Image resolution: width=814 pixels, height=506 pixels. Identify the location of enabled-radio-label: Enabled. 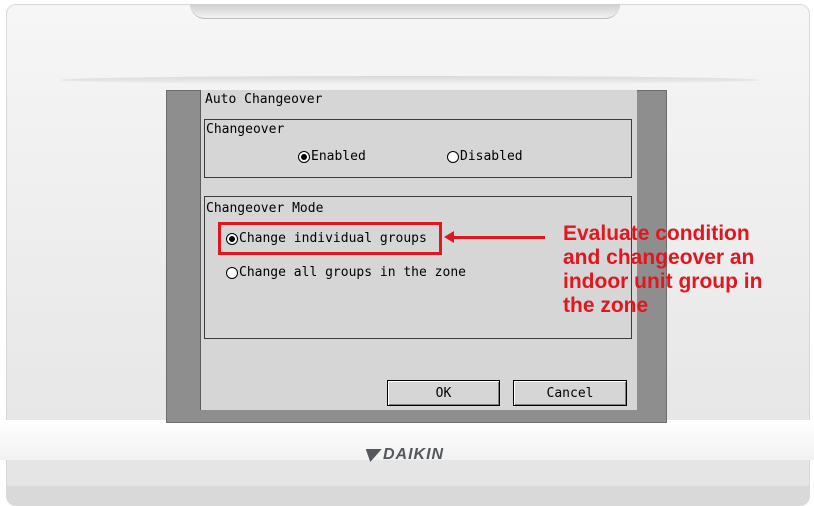
(338, 156).